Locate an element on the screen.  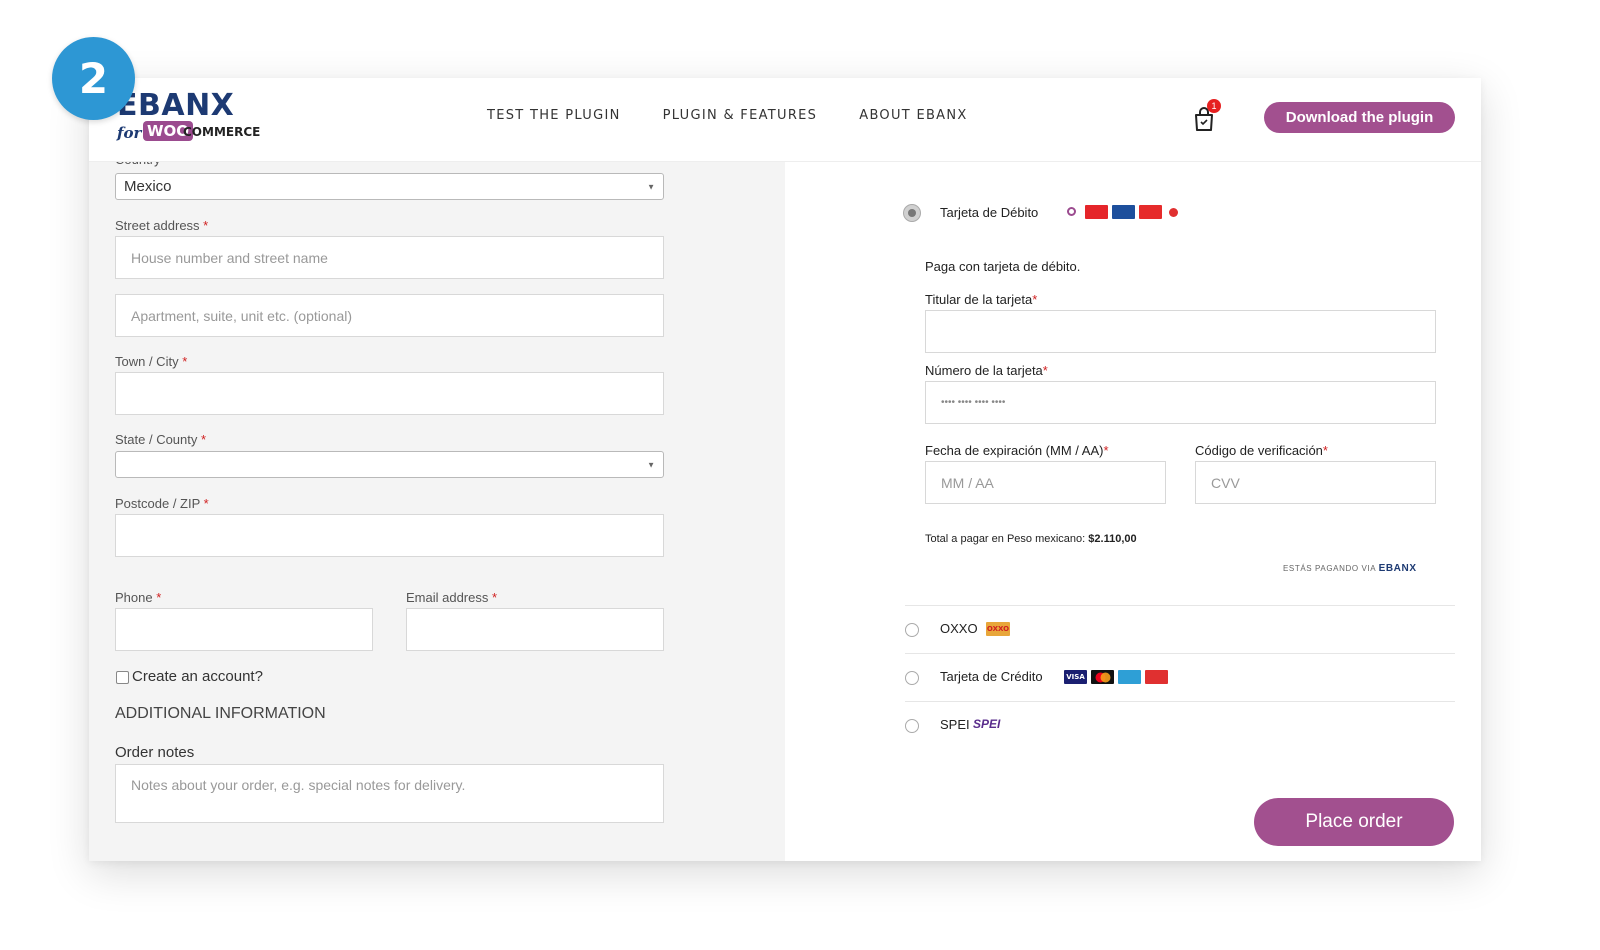
create-account-checkbox is located at coordinates (122, 677).